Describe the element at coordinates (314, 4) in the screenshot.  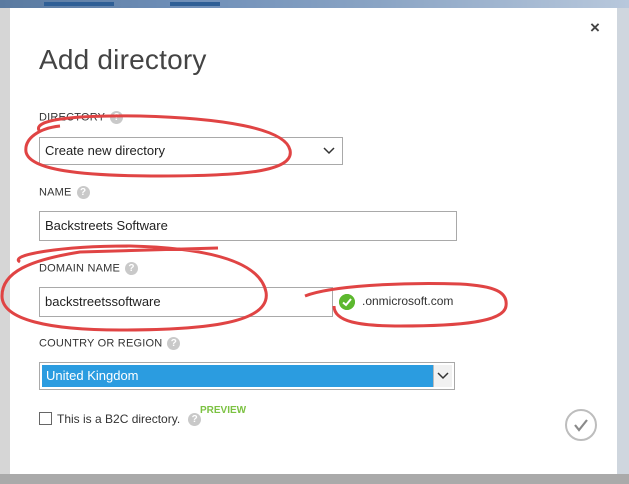
I see `background-top-bar` at that location.